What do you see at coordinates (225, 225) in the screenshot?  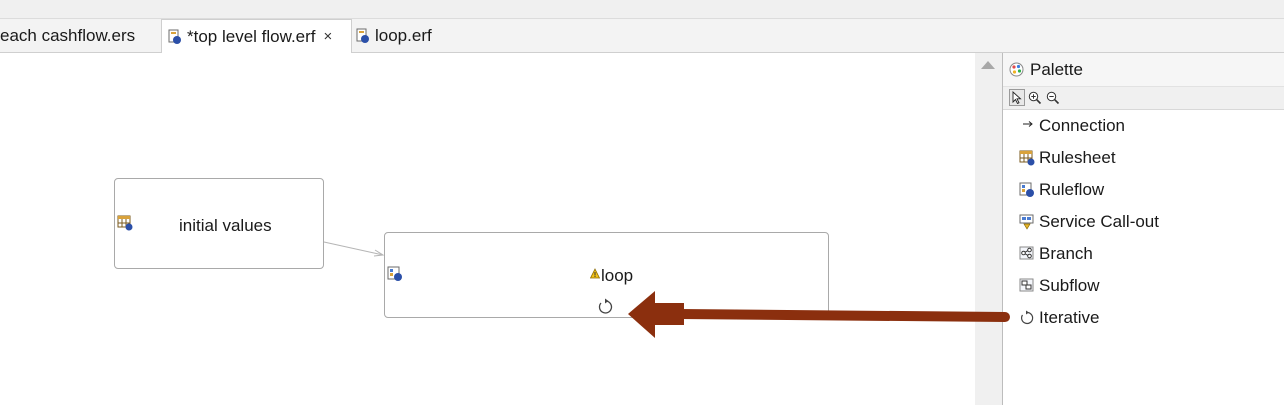 I see `node-label: initial values` at bounding box center [225, 225].